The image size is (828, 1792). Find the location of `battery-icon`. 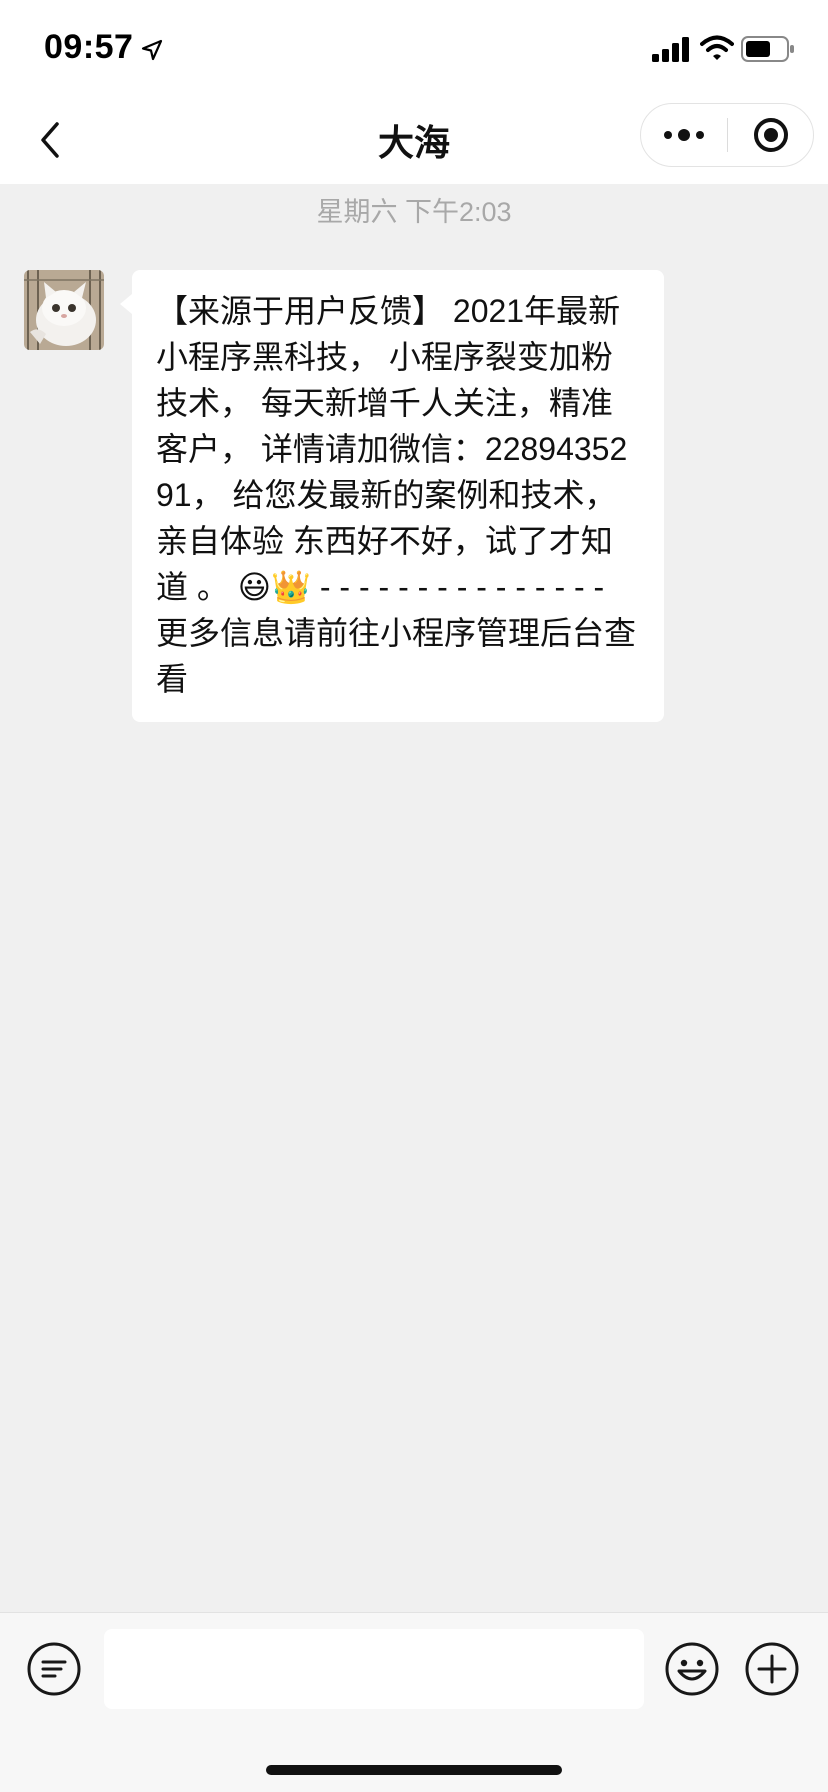

battery-icon is located at coordinates (767, 49).